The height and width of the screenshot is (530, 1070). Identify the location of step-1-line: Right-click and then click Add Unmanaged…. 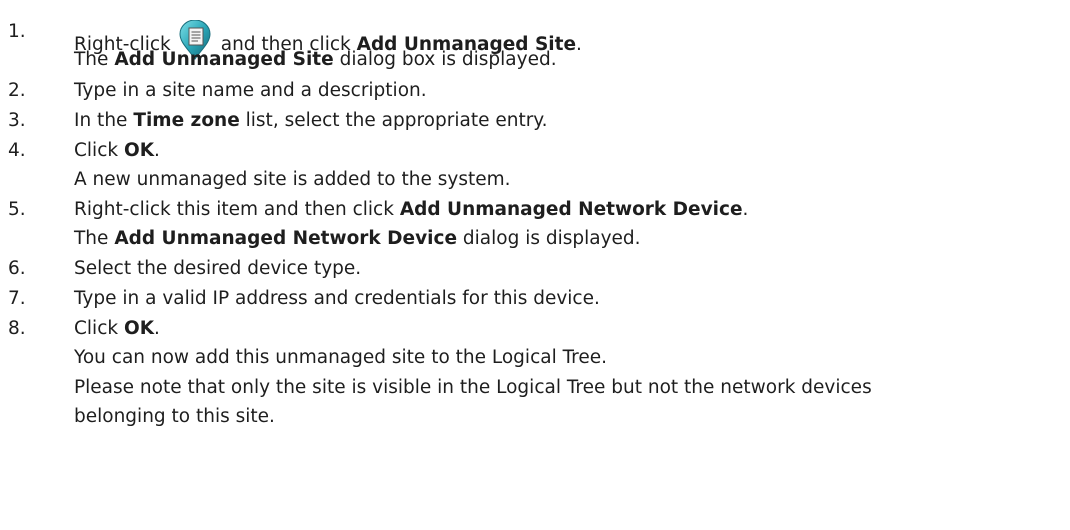
(328, 39).